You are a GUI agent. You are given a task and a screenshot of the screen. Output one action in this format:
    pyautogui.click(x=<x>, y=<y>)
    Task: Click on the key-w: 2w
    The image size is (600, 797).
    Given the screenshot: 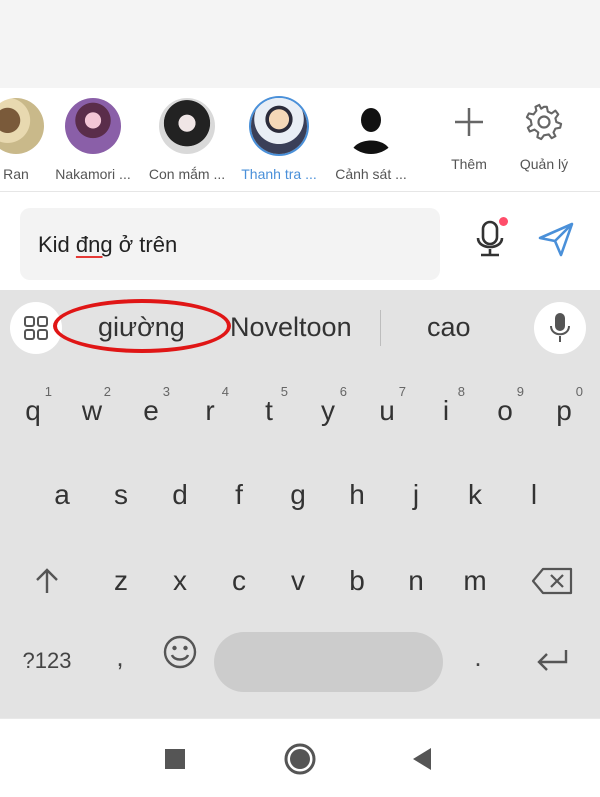 What is the action you would take?
    pyautogui.click(x=92, y=411)
    